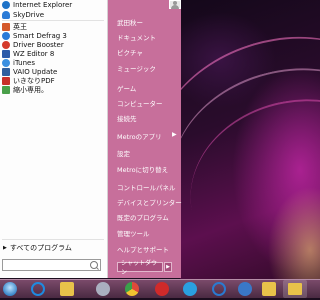 The width and height of the screenshot is (320, 300). What do you see at coordinates (245, 289) in the screenshot?
I see `settings-app-icon` at bounding box center [245, 289].